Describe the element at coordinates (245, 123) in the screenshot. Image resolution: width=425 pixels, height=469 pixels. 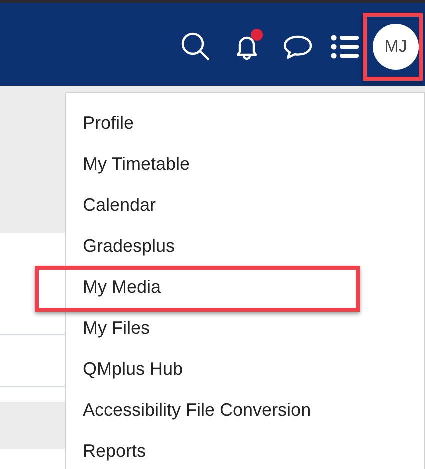
I see `menu-item: Profile` at that location.